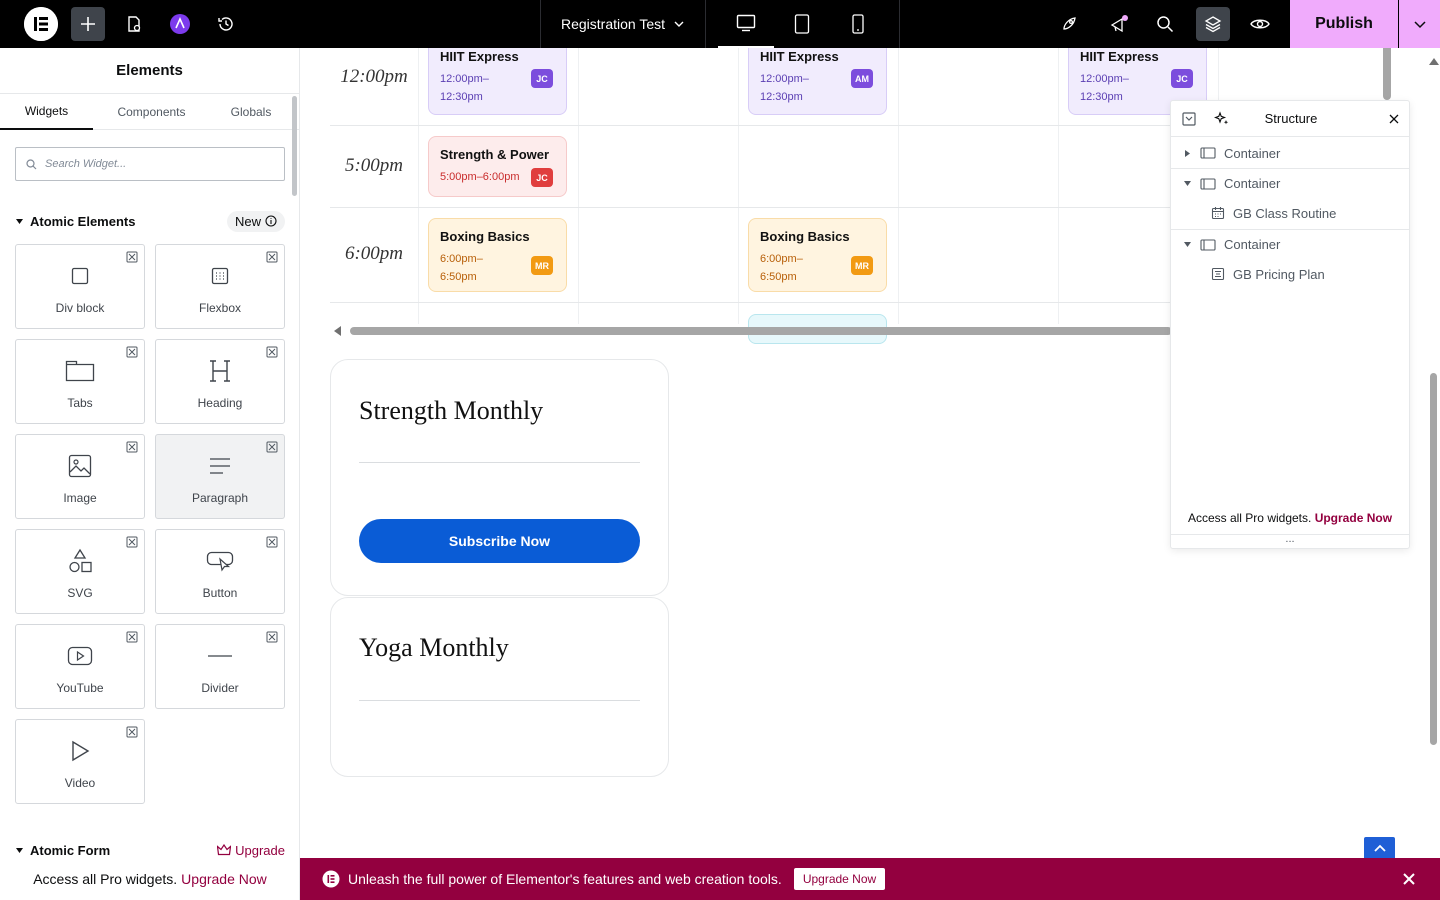 This screenshot has height=900, width=1440. I want to click on structure-item-label: Container, so click(1252, 153).